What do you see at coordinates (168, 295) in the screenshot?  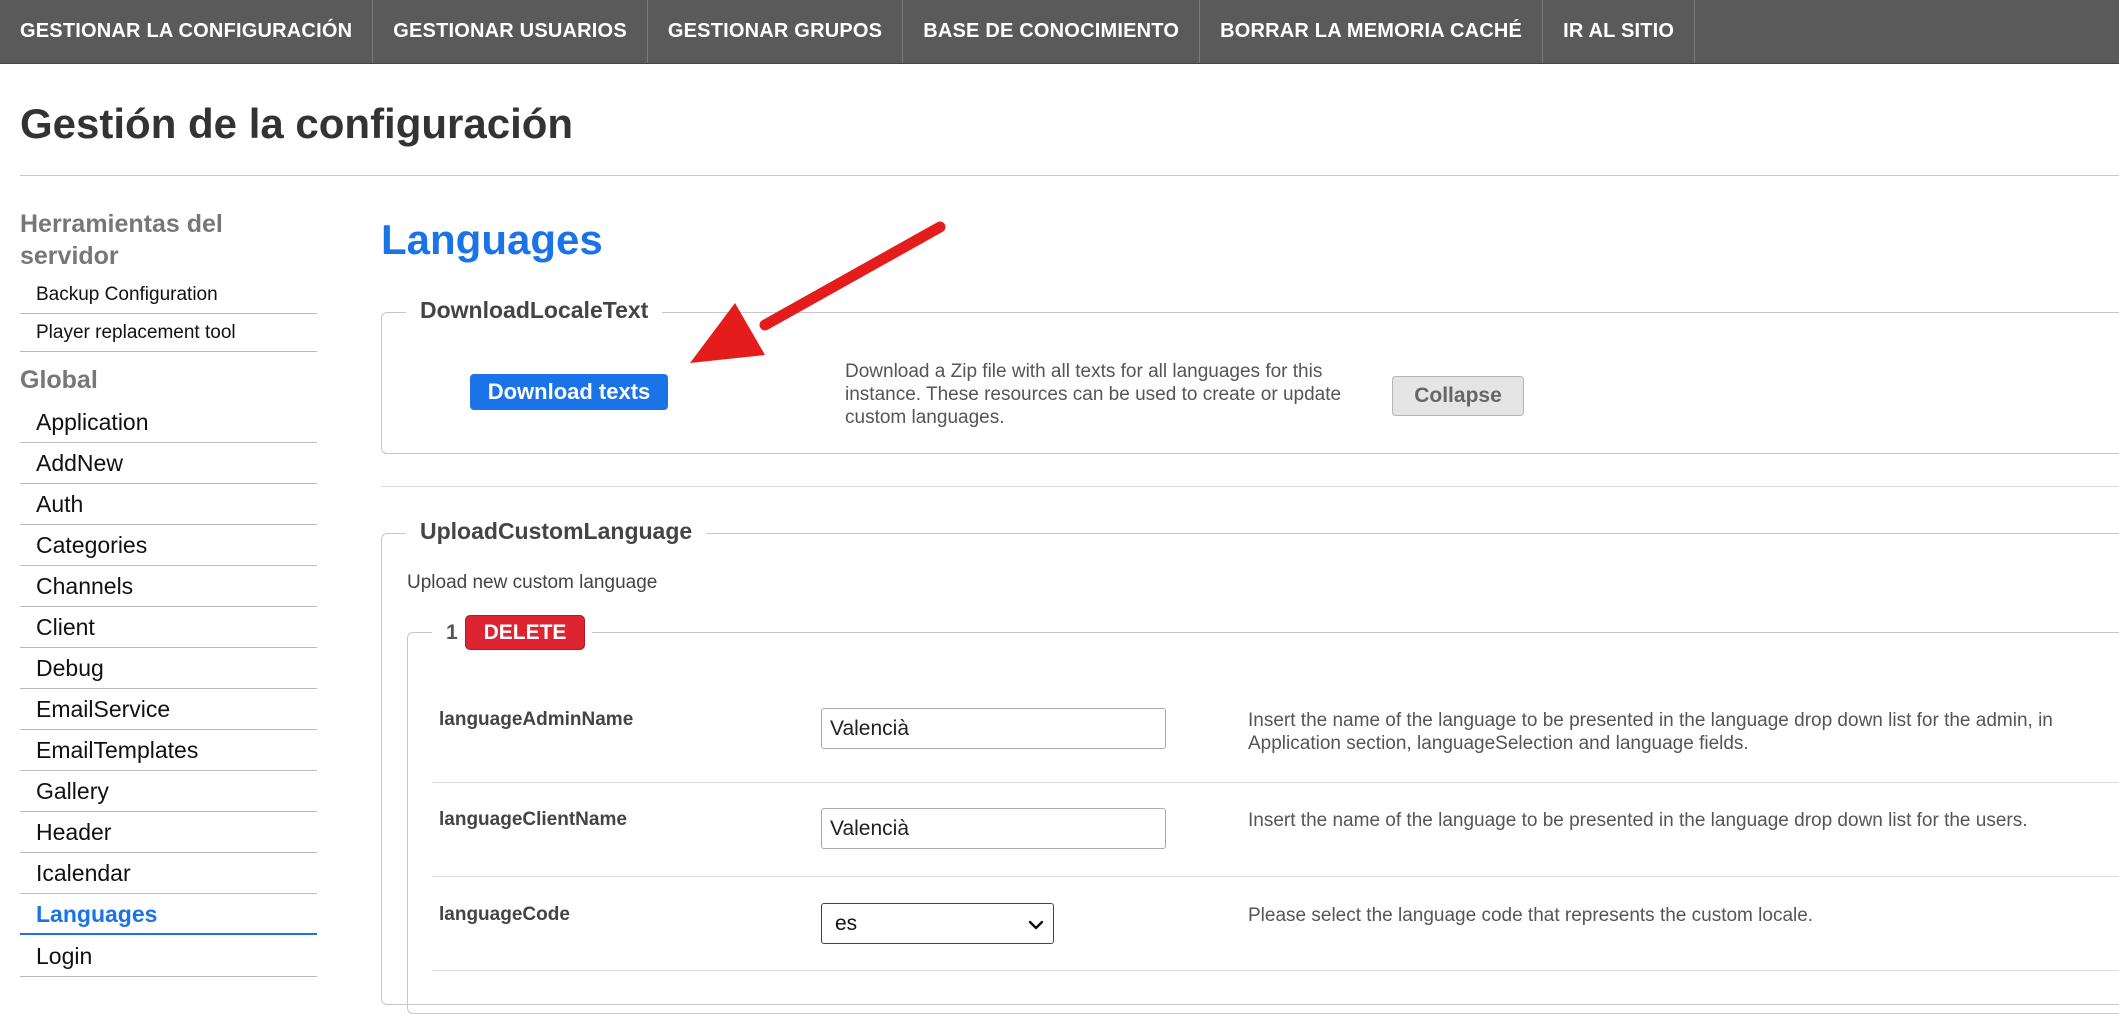 I see `sidebar-item-backup-configuration: Backup Configuration` at bounding box center [168, 295].